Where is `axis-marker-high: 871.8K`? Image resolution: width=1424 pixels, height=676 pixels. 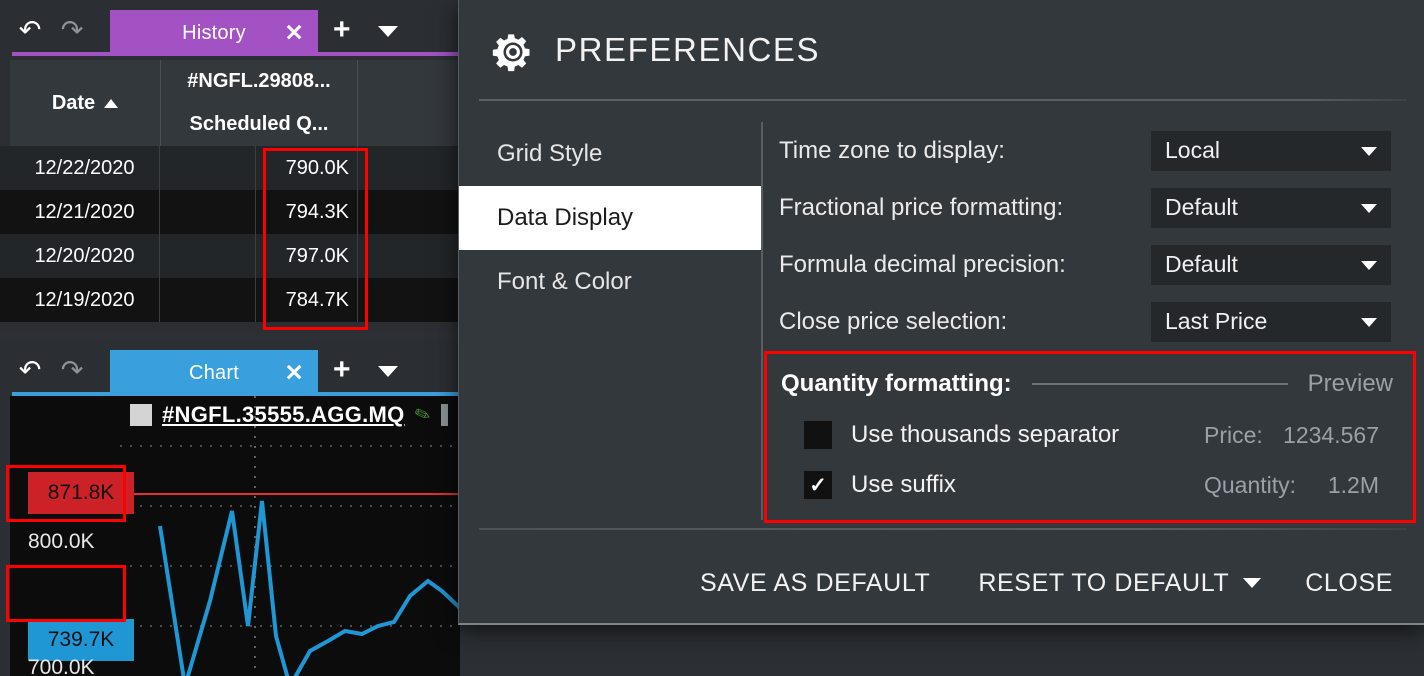
axis-marker-high: 871.8K is located at coordinates (81, 493).